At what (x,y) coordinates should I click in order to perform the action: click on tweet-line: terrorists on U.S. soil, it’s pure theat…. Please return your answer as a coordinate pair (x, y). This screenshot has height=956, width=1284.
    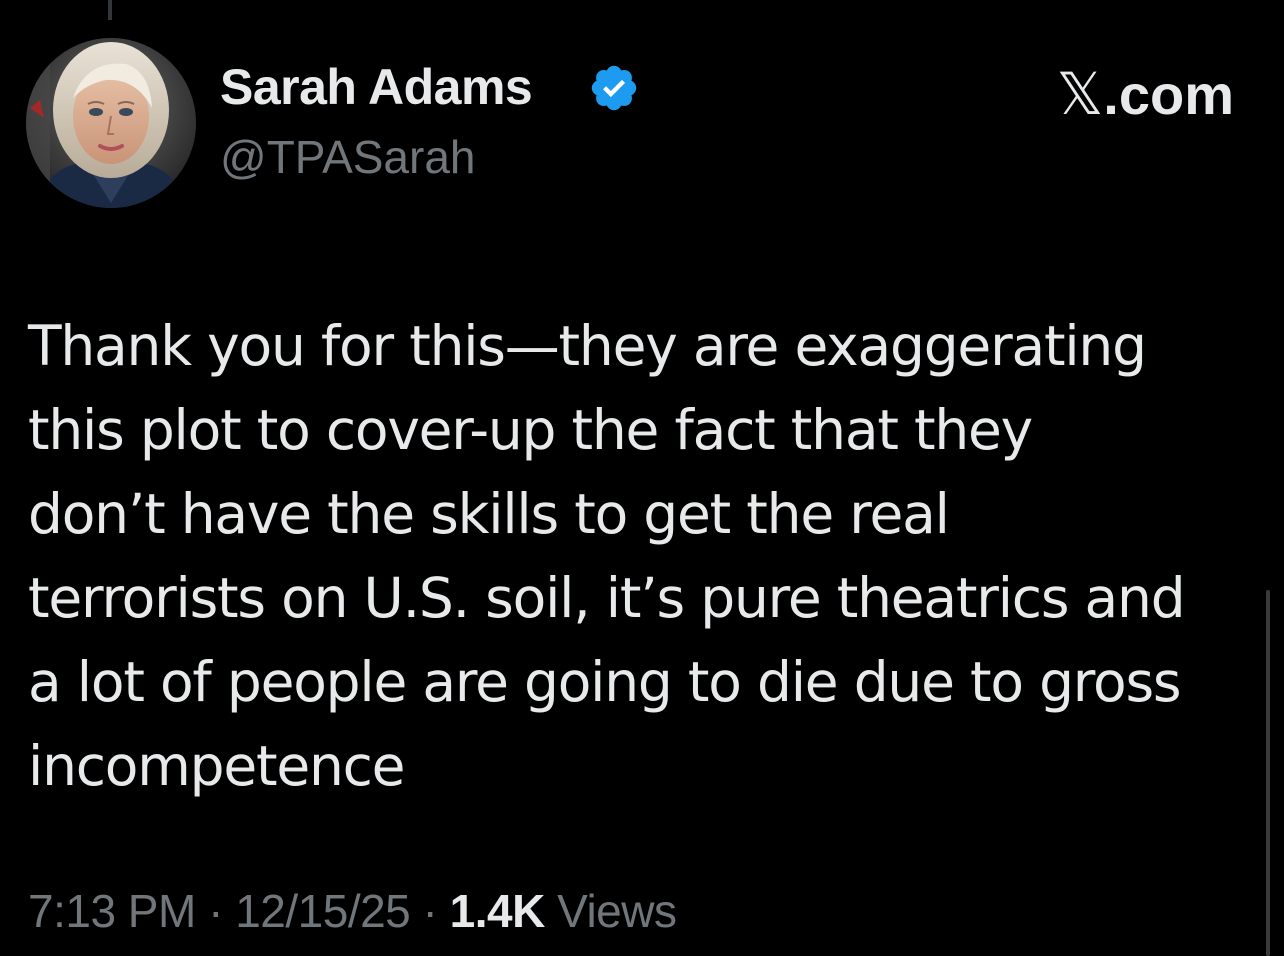
    Looking at the image, I should click on (607, 598).